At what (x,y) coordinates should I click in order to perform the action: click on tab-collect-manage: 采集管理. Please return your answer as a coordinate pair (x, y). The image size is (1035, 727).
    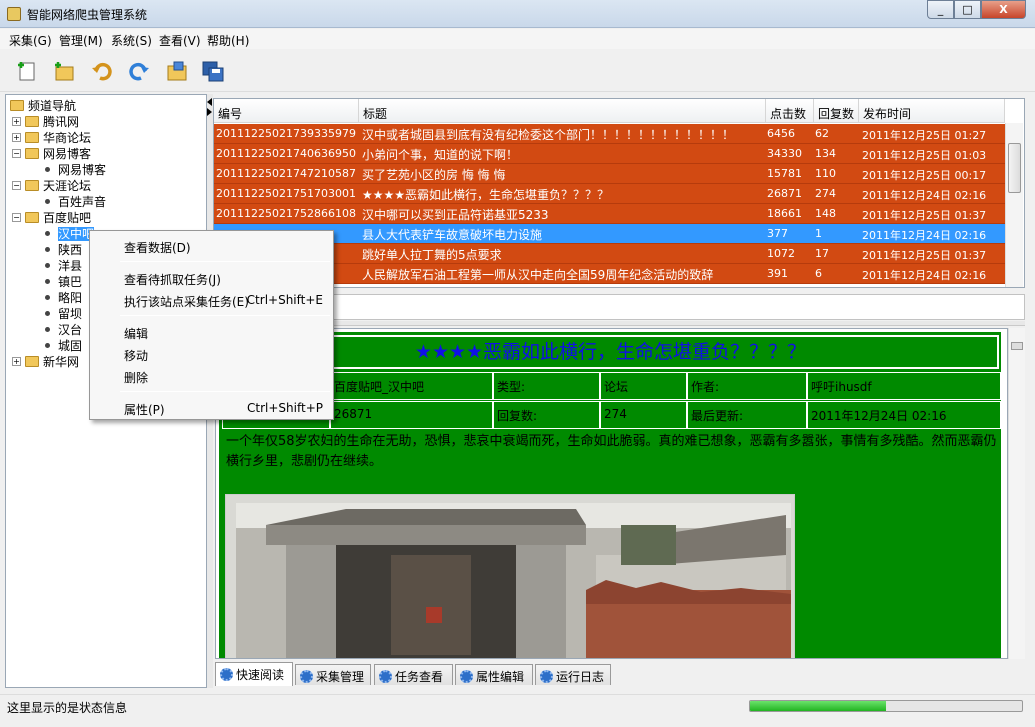
    Looking at the image, I should click on (333, 674).